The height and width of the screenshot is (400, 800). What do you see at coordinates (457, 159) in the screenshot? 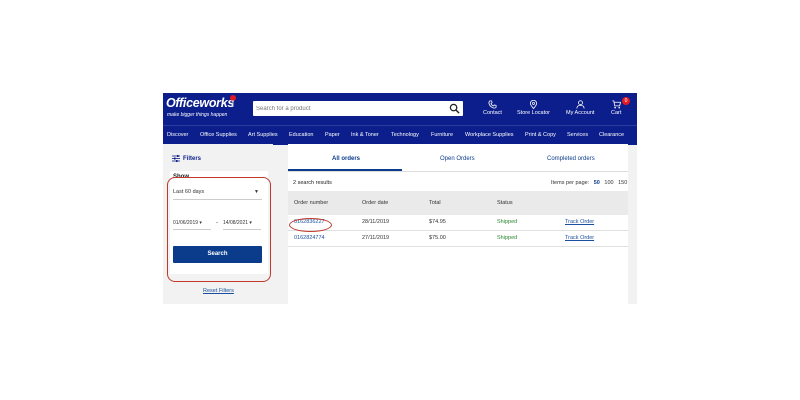
I see `tab-open-orders: Open Orders` at bounding box center [457, 159].